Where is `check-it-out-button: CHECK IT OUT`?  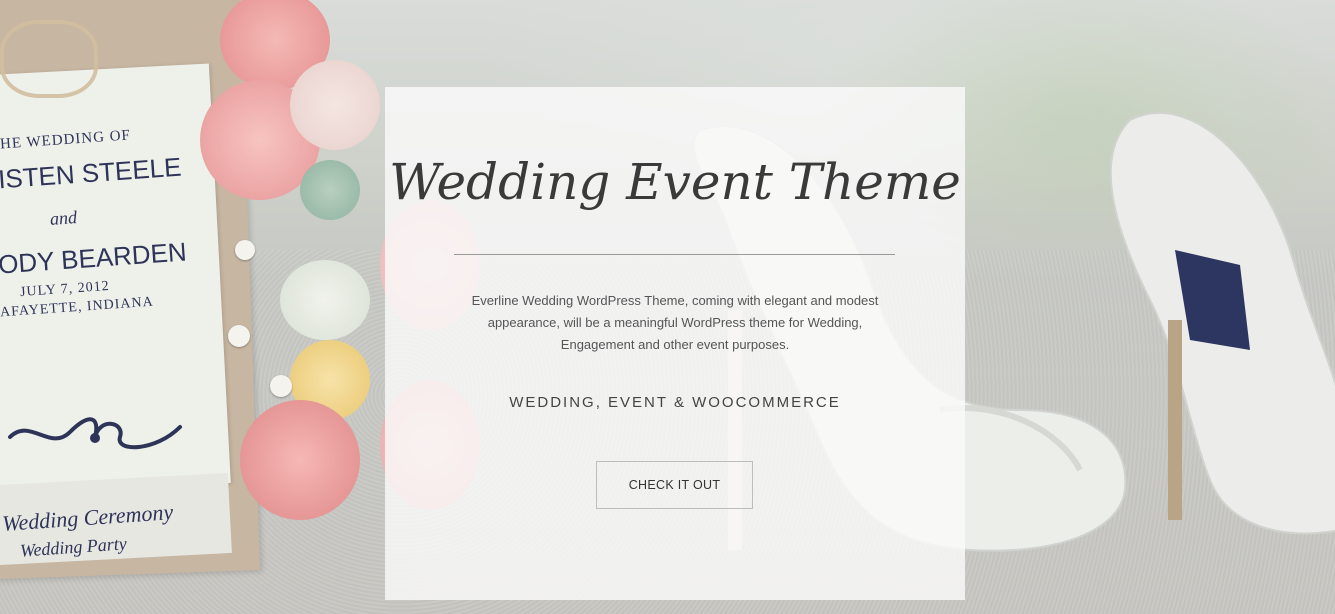
check-it-out-button: CHECK IT OUT is located at coordinates (674, 485).